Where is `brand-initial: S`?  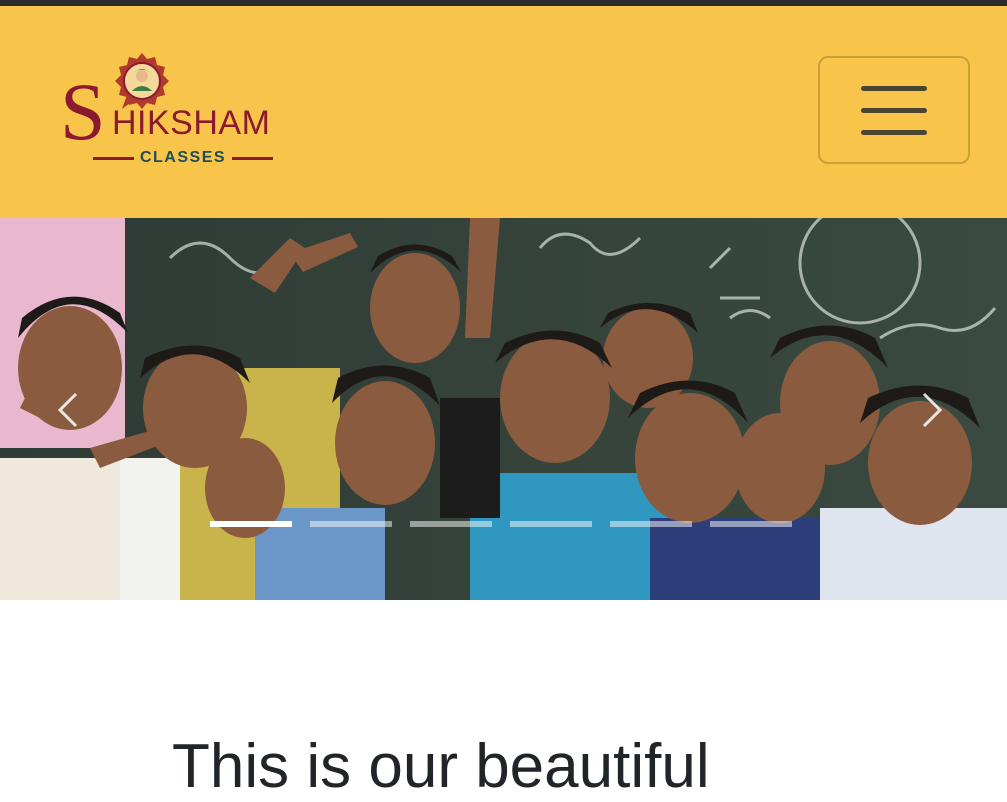 brand-initial: S is located at coordinates (83, 111).